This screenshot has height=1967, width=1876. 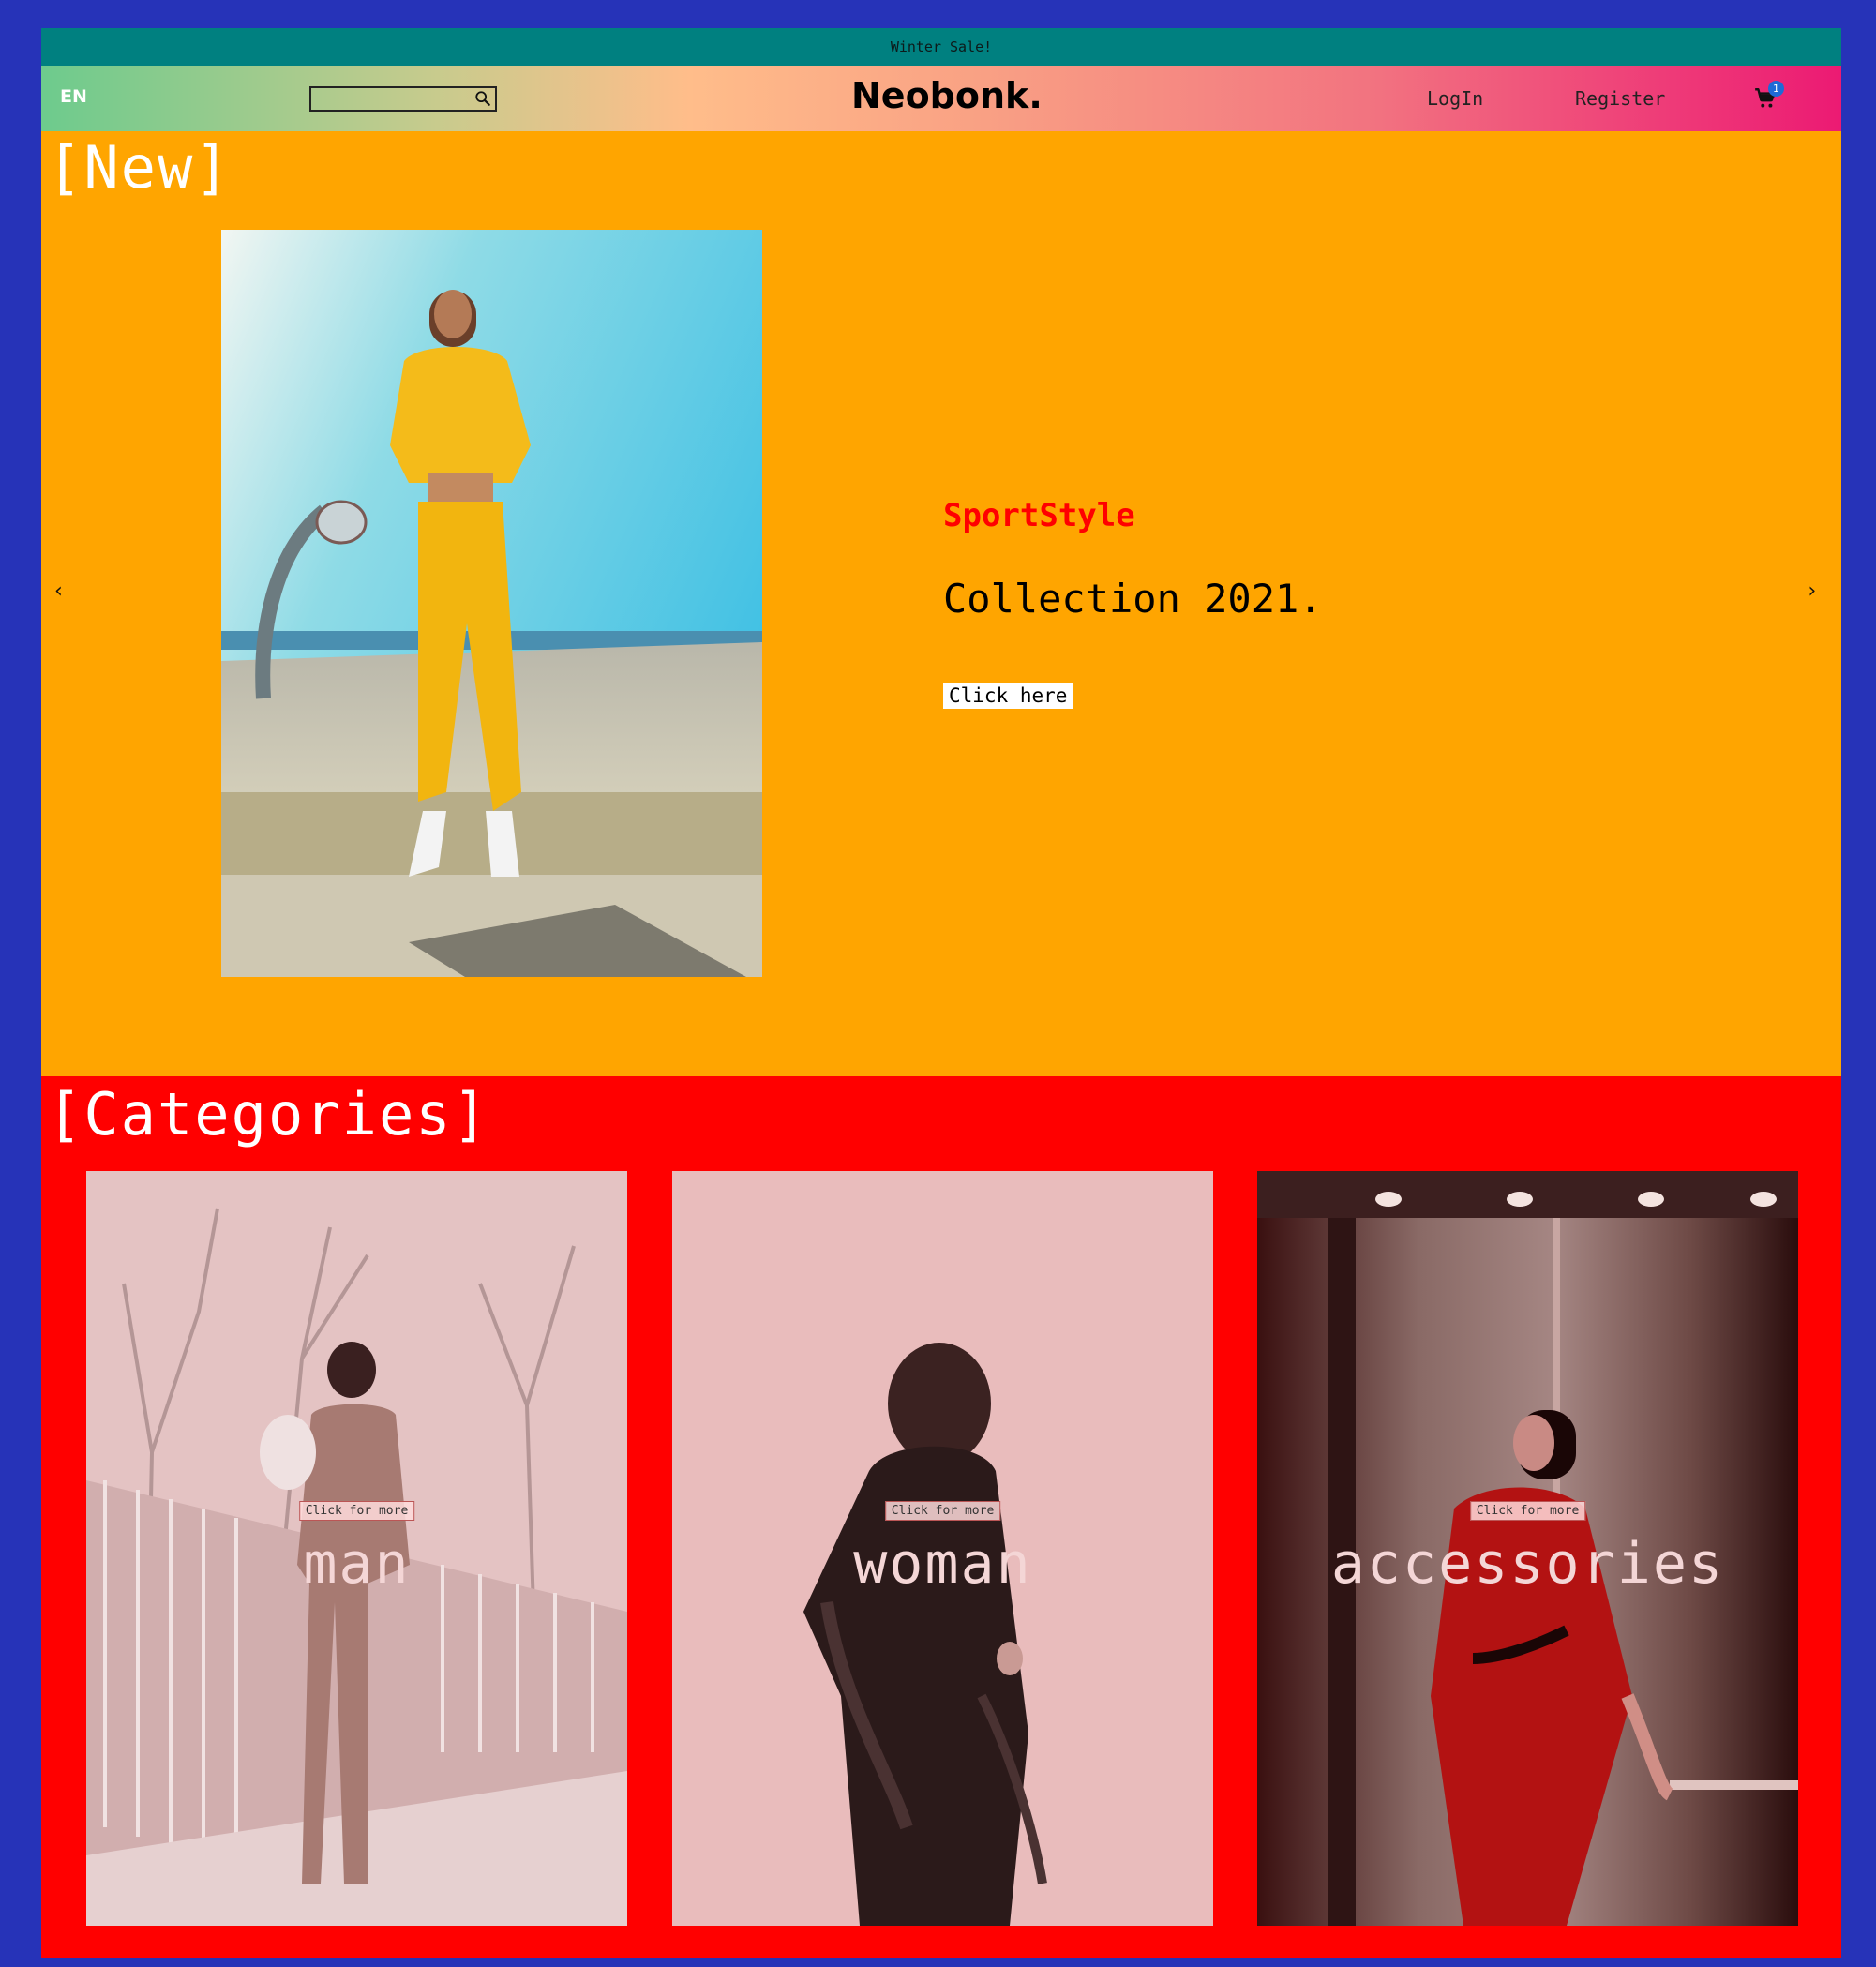 I want to click on announcement-text: Winter Sale!, so click(x=942, y=46).